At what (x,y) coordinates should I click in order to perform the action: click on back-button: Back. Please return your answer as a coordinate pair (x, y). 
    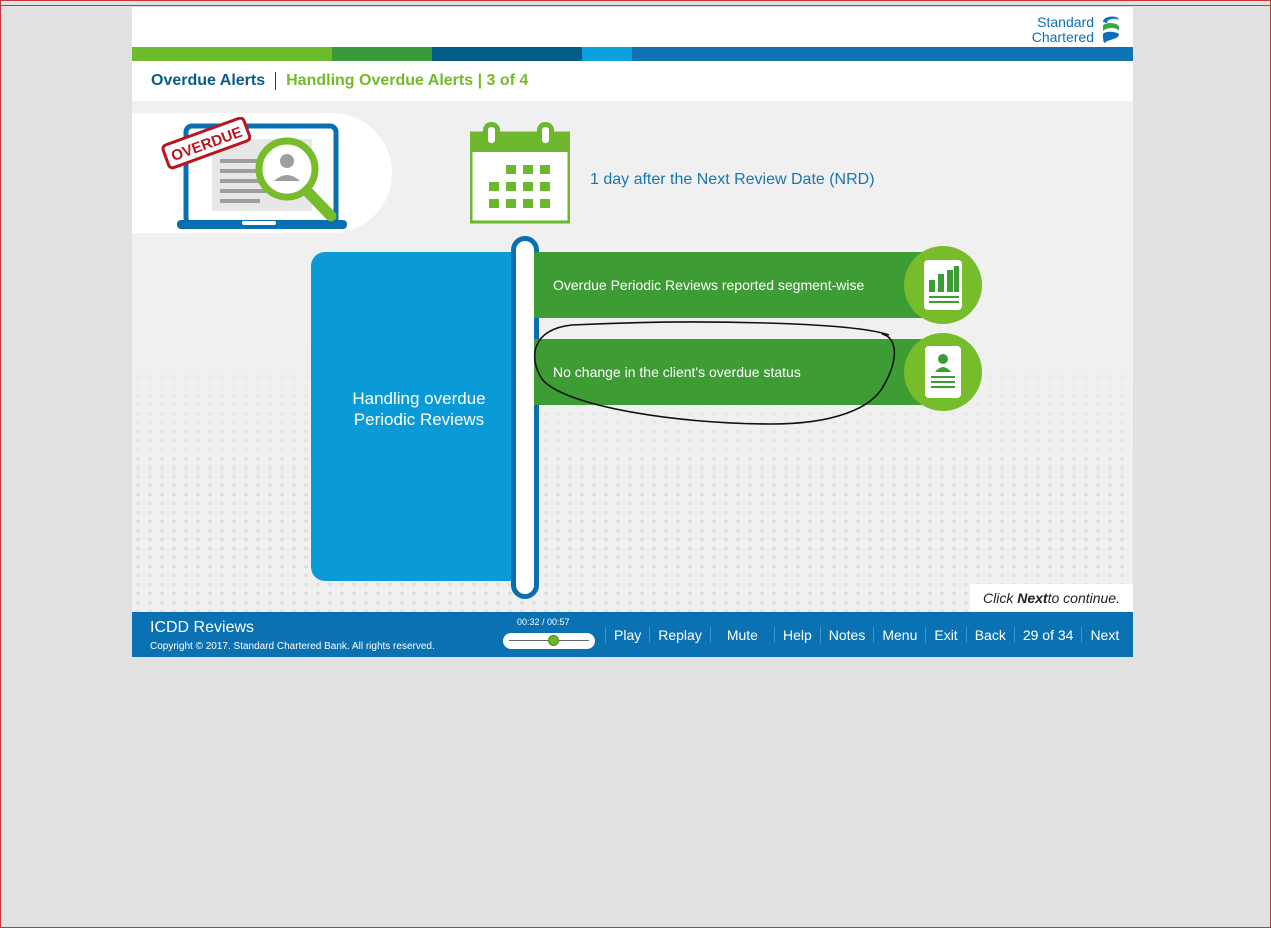
    Looking at the image, I should click on (989, 634).